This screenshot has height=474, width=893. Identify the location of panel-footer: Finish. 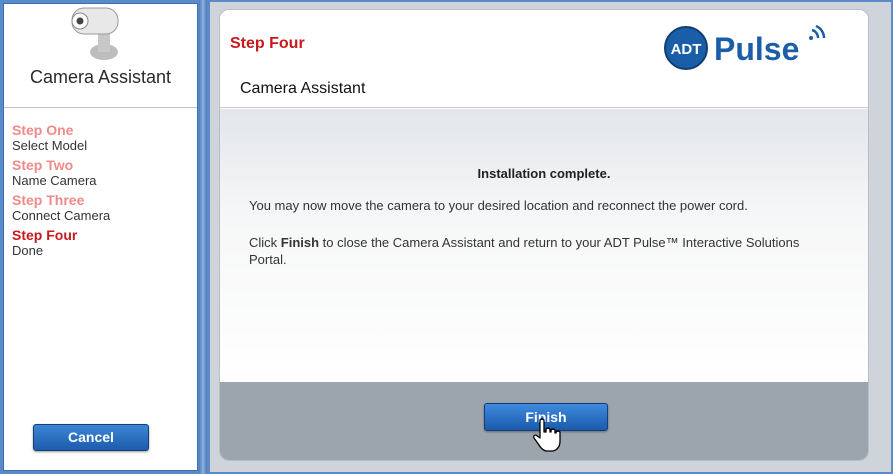
(544, 421).